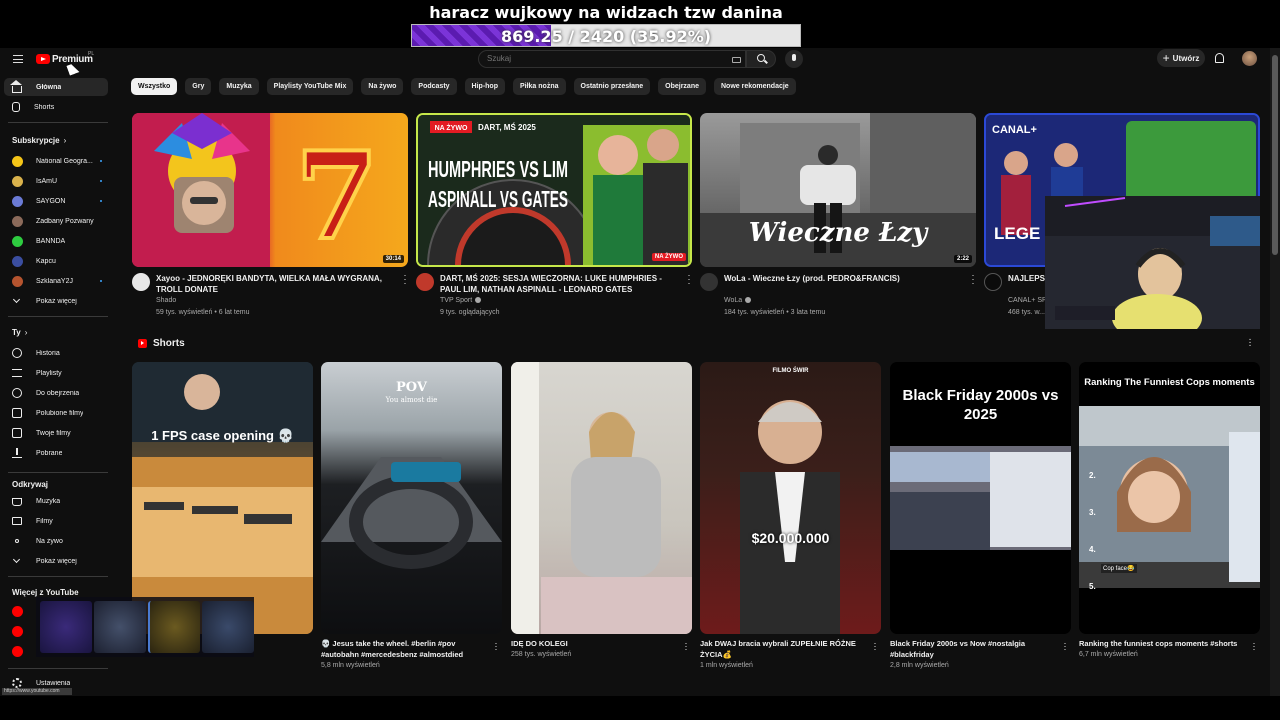  What do you see at coordinates (484, 86) in the screenshot?
I see `filter-chip: Hip-hop` at bounding box center [484, 86].